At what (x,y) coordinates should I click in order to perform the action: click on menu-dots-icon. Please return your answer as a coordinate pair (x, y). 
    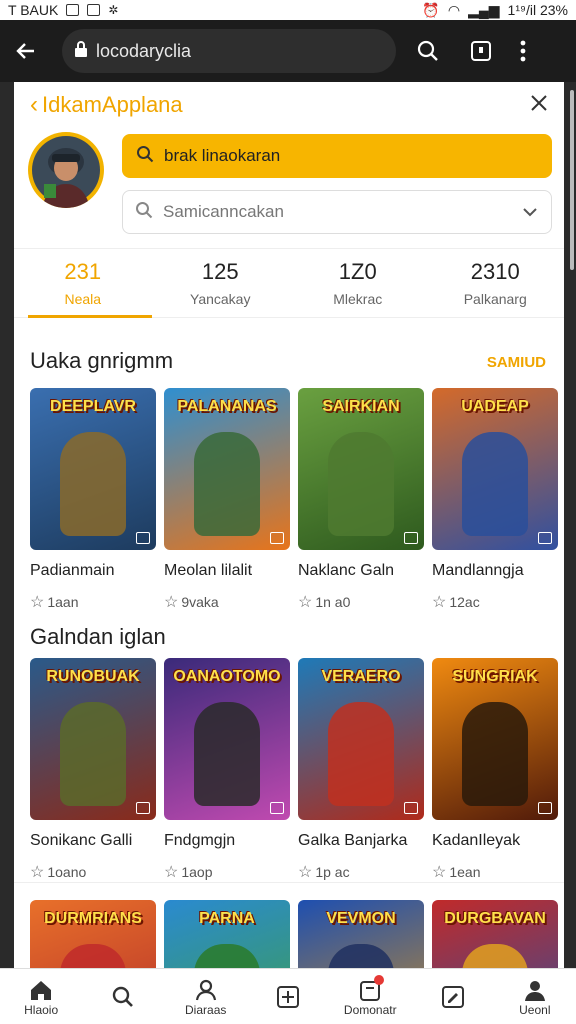
    Looking at the image, I should click on (523, 51).